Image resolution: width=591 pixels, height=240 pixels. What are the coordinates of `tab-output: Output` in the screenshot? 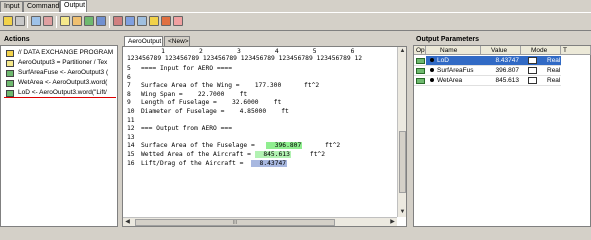 It's located at (73, 6).